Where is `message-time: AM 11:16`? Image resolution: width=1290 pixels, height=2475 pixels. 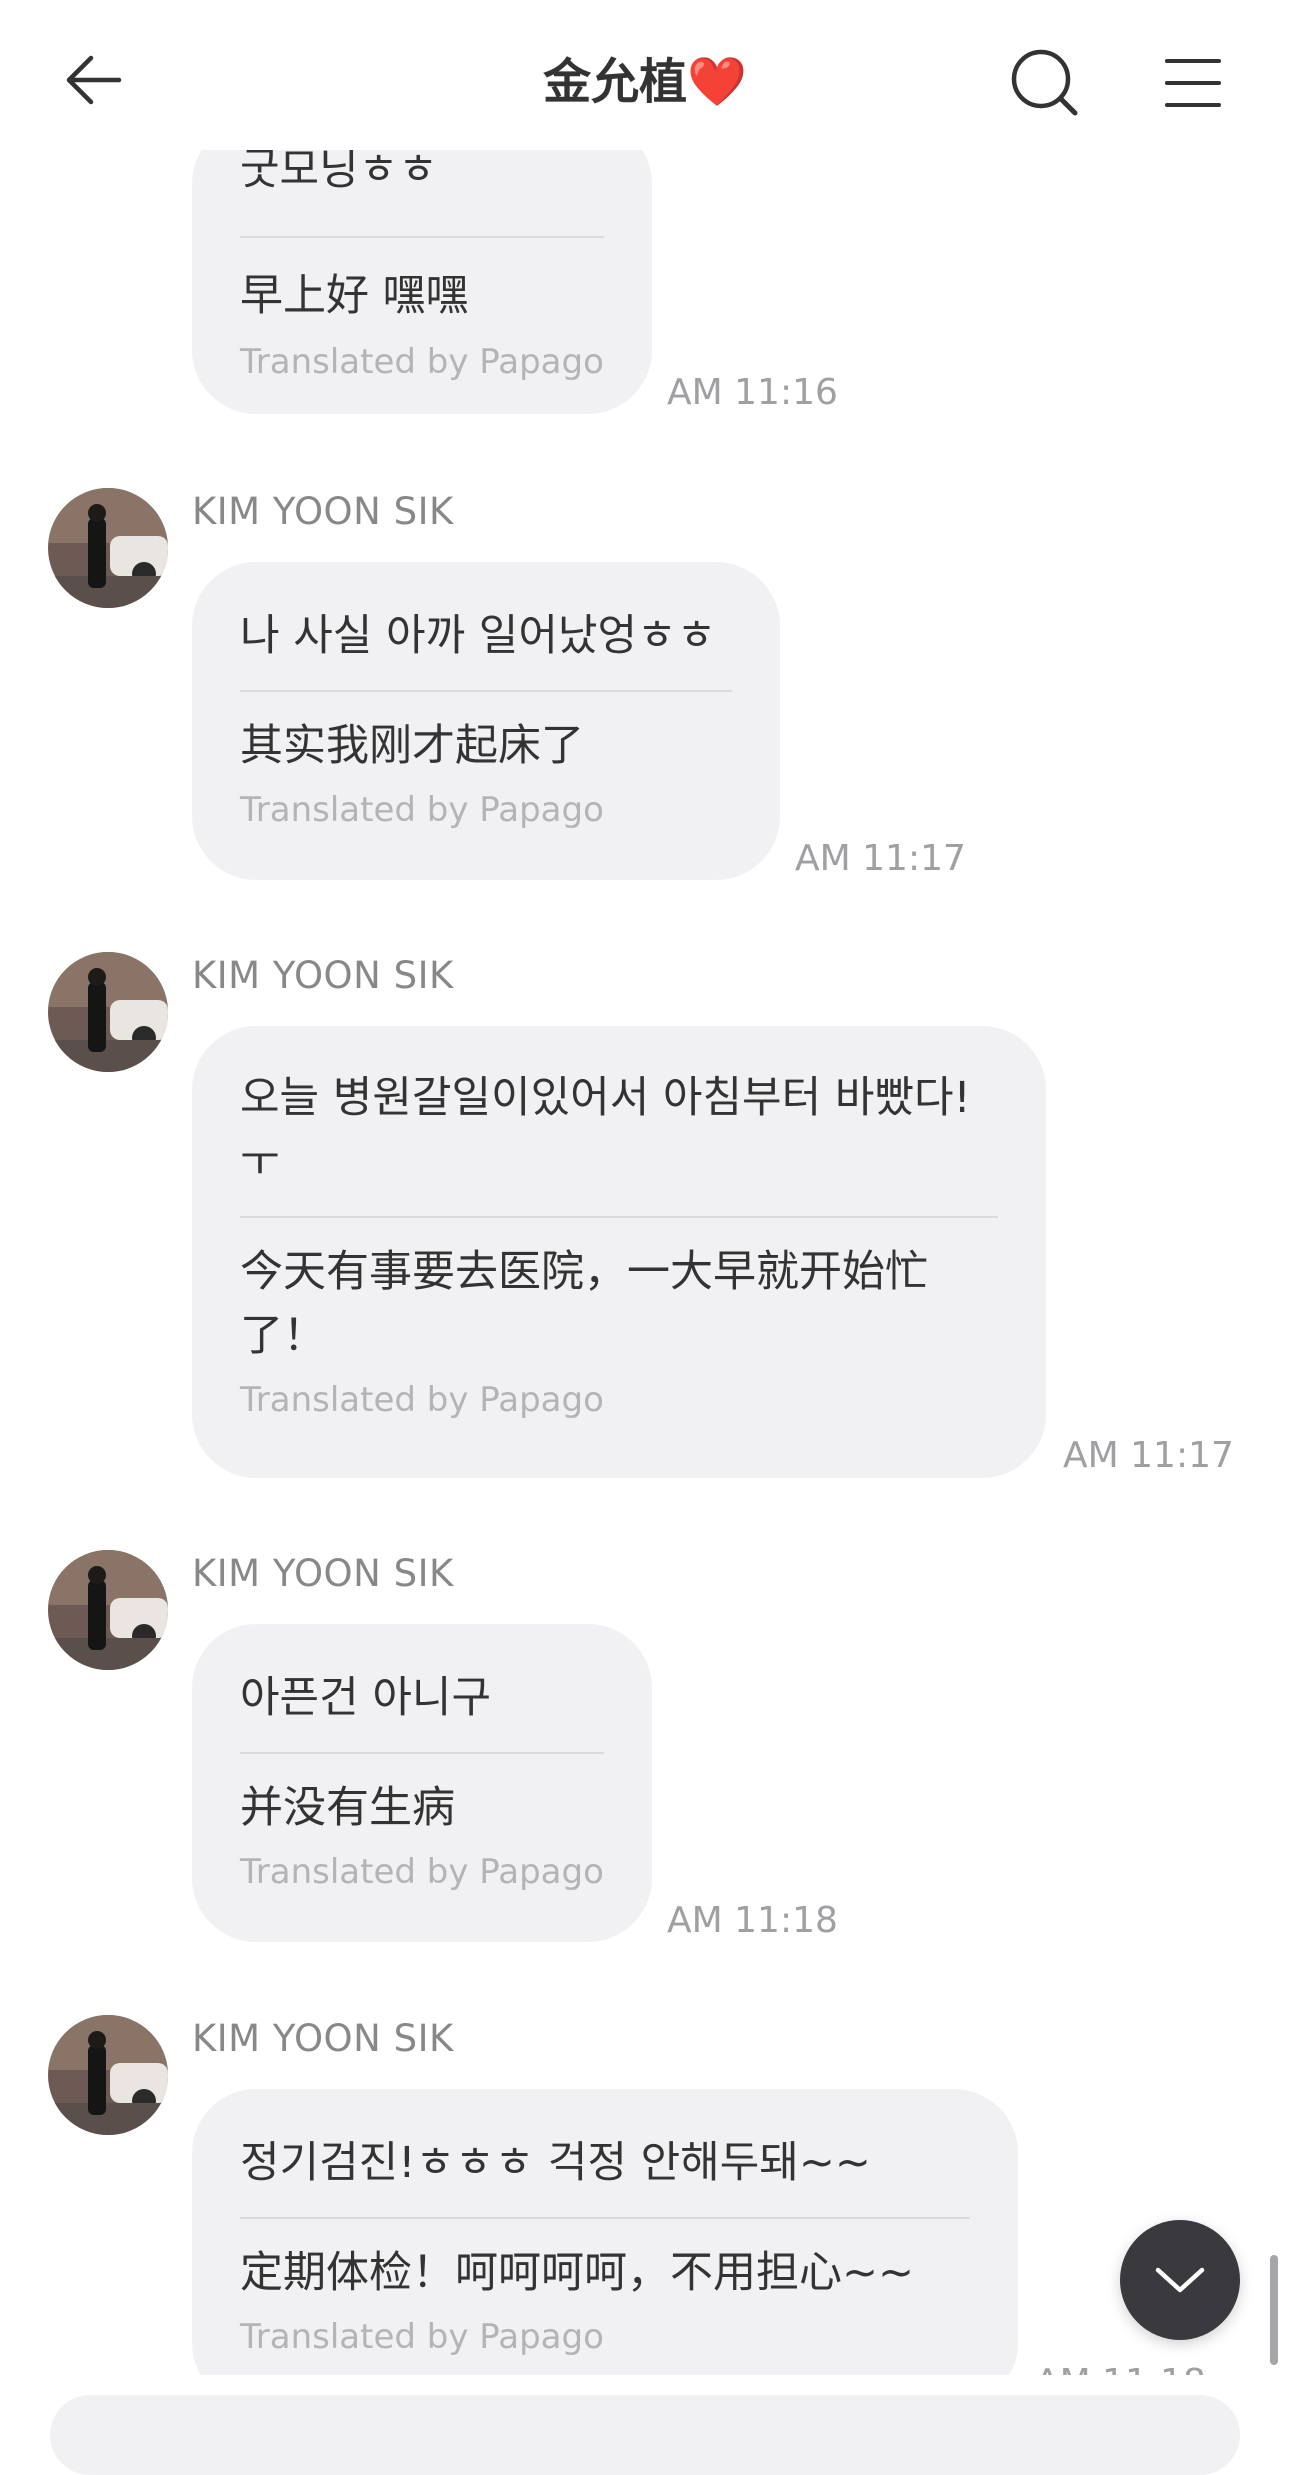 message-time: AM 11:16 is located at coordinates (752, 392).